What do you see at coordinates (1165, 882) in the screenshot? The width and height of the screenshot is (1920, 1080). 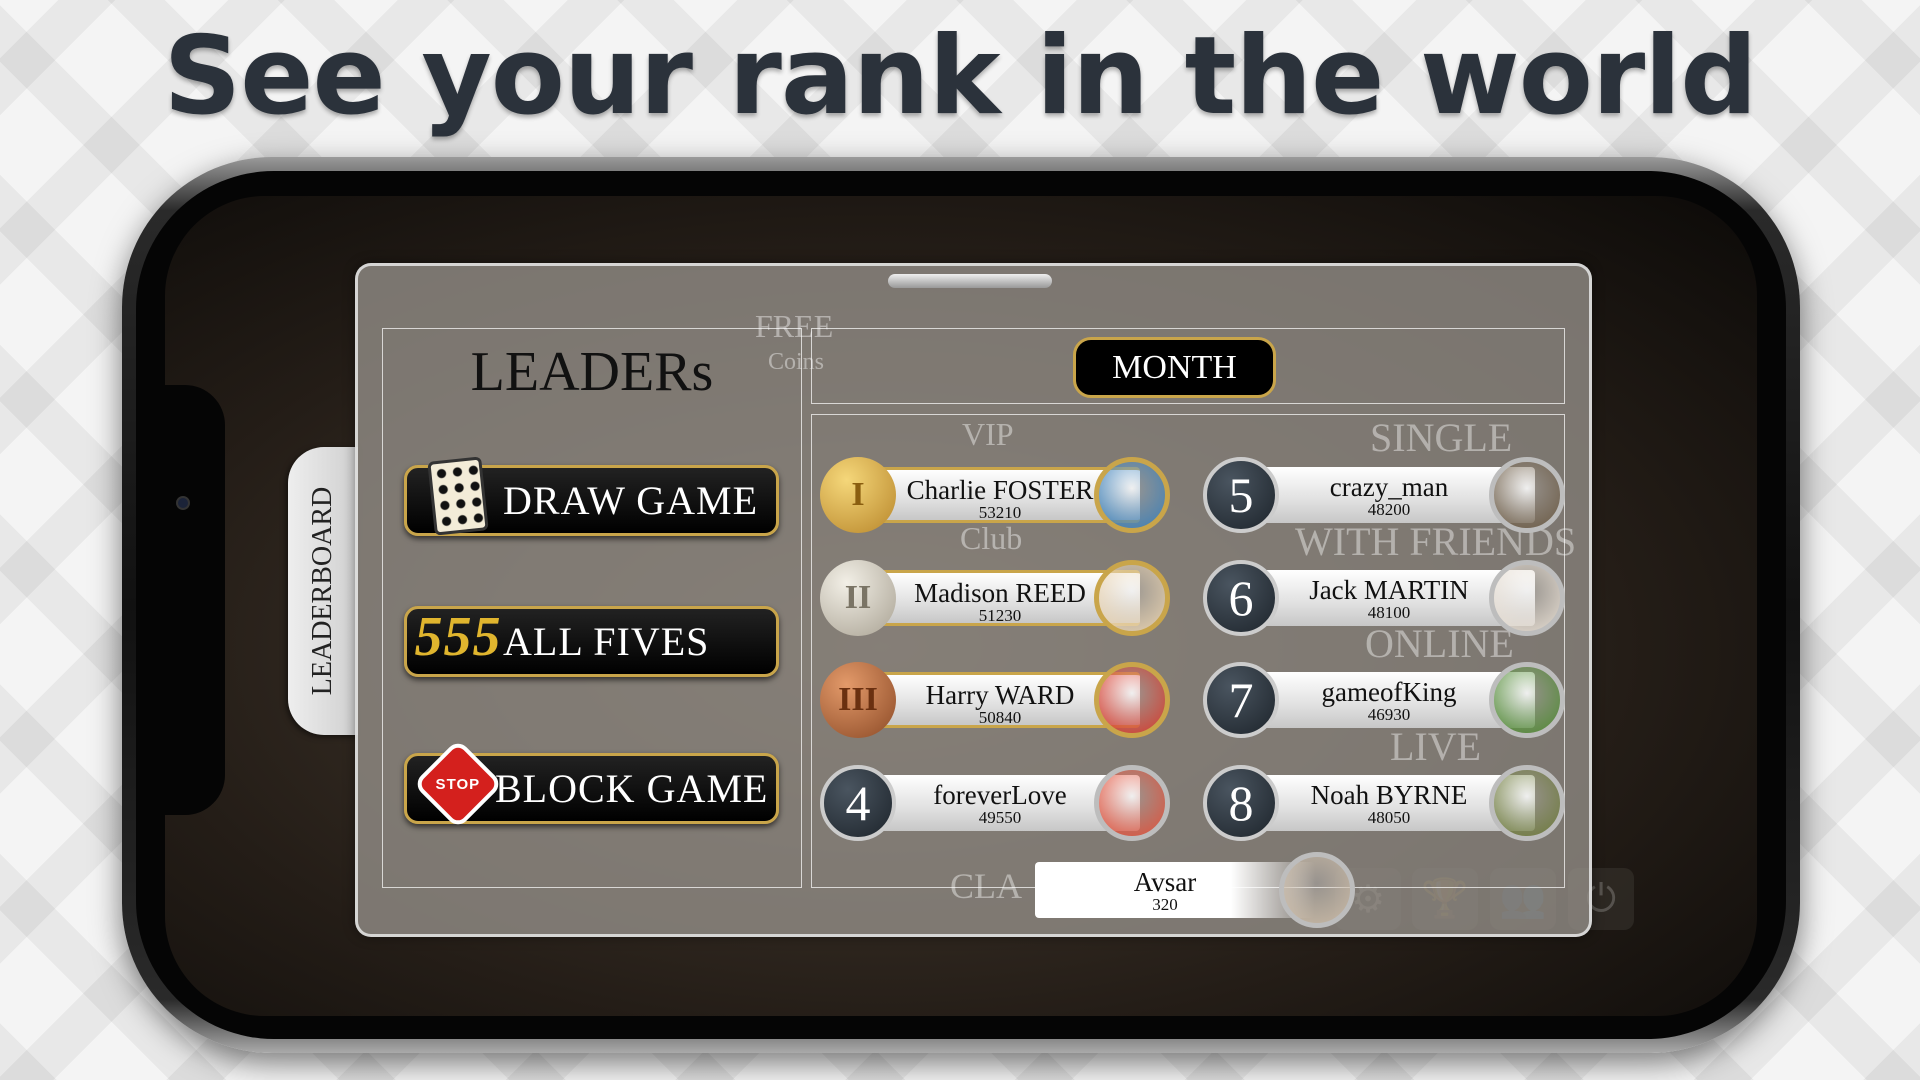 I see `current-user-name: Avsar` at bounding box center [1165, 882].